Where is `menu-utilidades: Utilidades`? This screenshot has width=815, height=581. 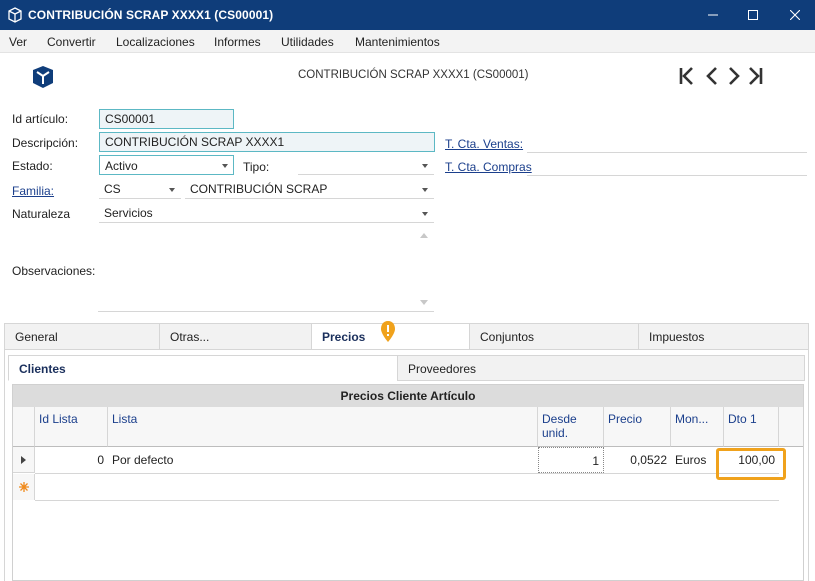
menu-utilidades: Utilidades is located at coordinates (307, 42).